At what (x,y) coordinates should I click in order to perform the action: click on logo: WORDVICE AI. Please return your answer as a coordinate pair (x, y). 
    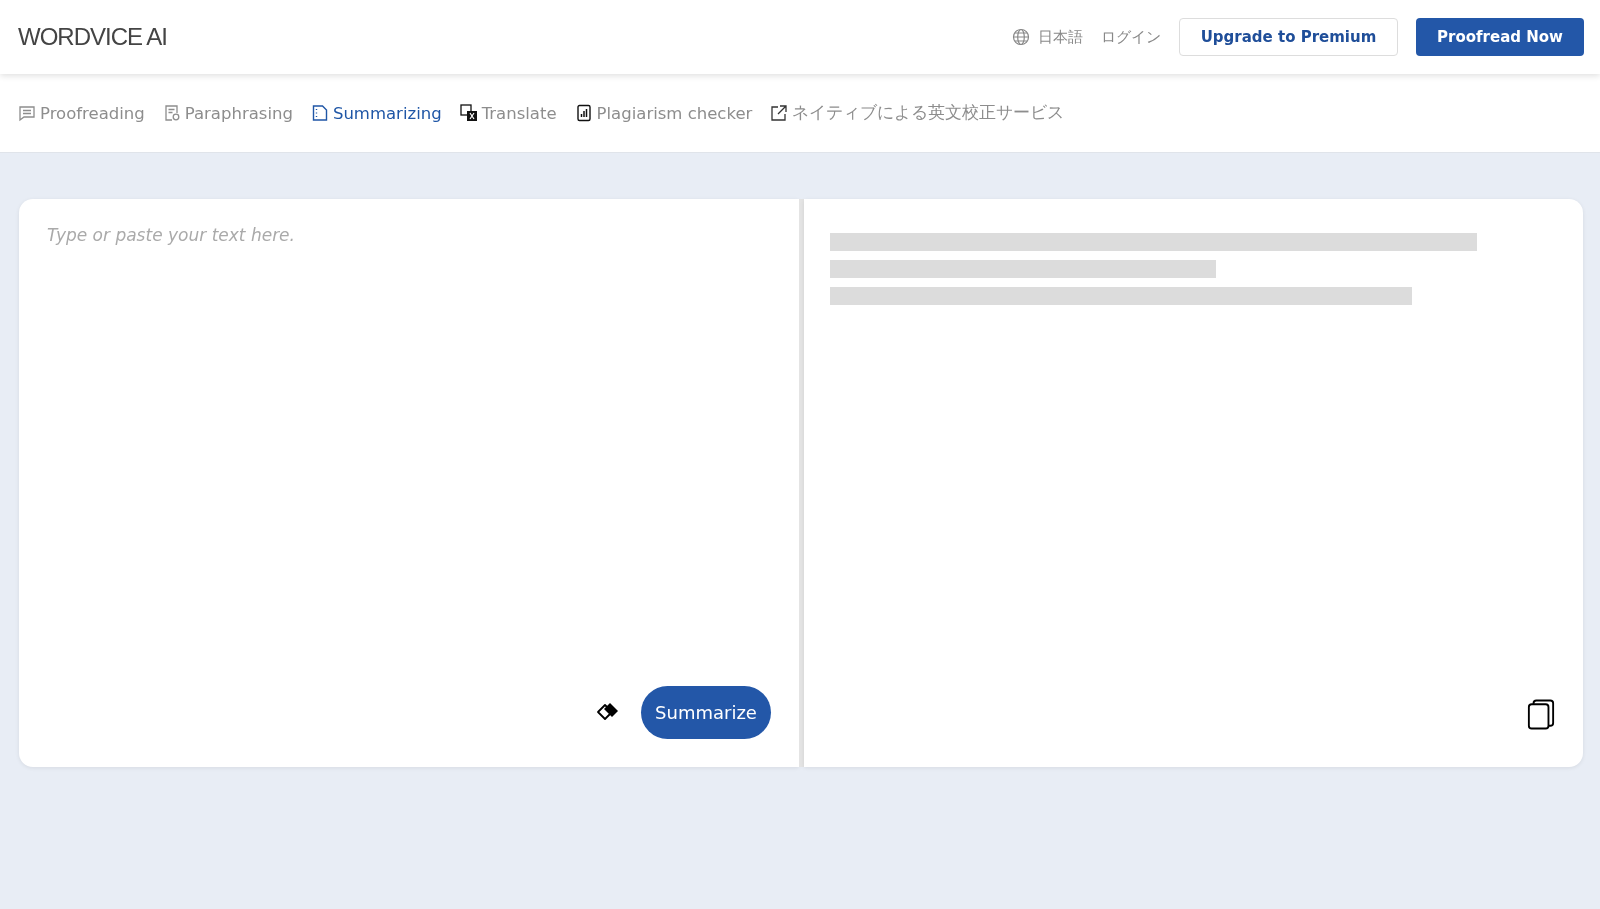
    Looking at the image, I should click on (93, 37).